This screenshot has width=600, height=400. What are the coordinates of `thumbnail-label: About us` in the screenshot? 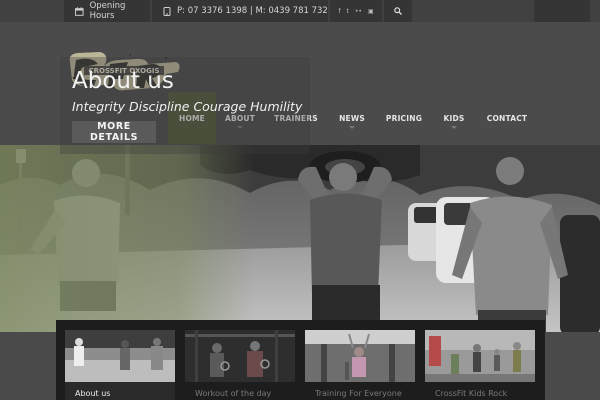 It's located at (120, 391).